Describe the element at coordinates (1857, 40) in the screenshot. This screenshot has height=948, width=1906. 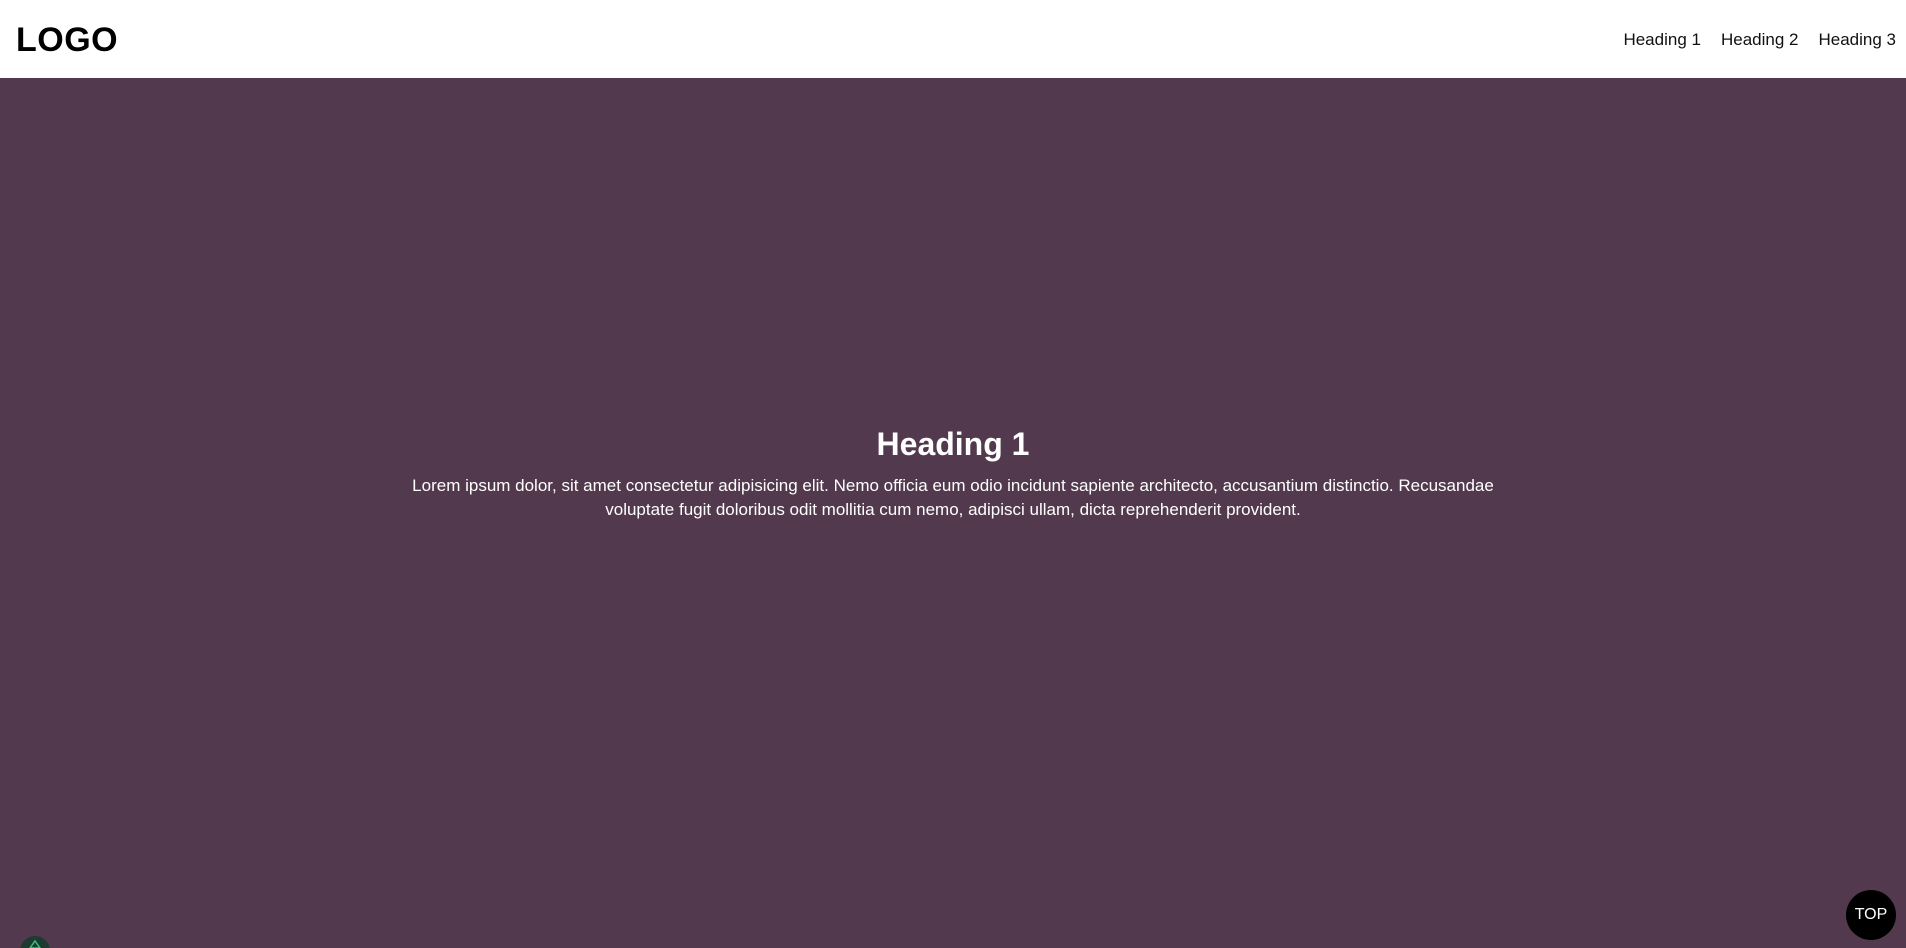
I see `nav-link-heading-3: Heading 3` at that location.